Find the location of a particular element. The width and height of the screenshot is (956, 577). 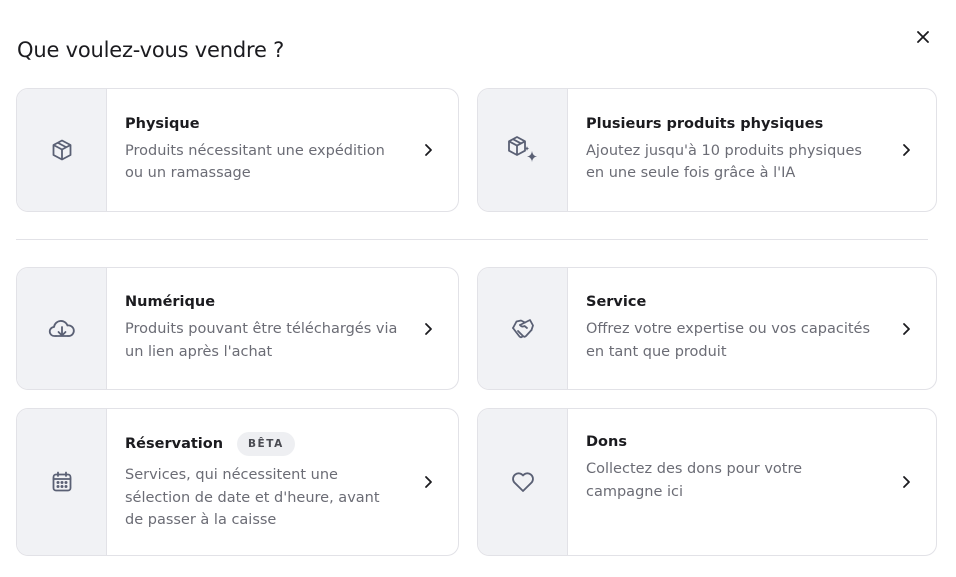

card-title: Plusieurs produits physiques is located at coordinates (705, 123).